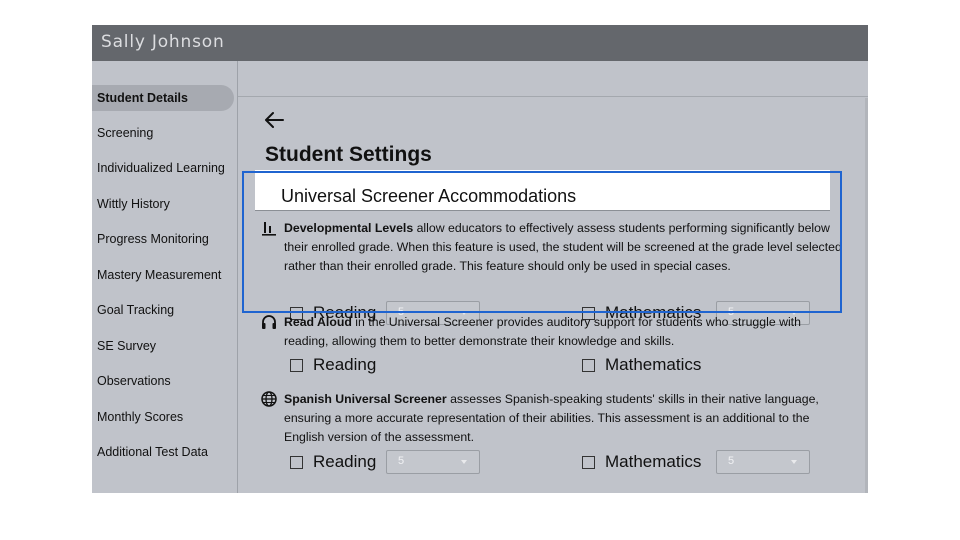 The height and width of the screenshot is (540, 960). I want to click on sidebar-item-progress-monitoring: Progress Monitoring, so click(163, 239).